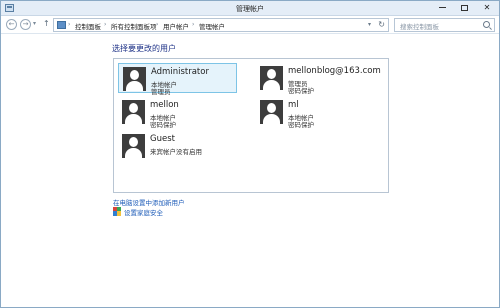 The width and height of the screenshot is (500, 308). I want to click on minimize-icon, so click(442, 7).